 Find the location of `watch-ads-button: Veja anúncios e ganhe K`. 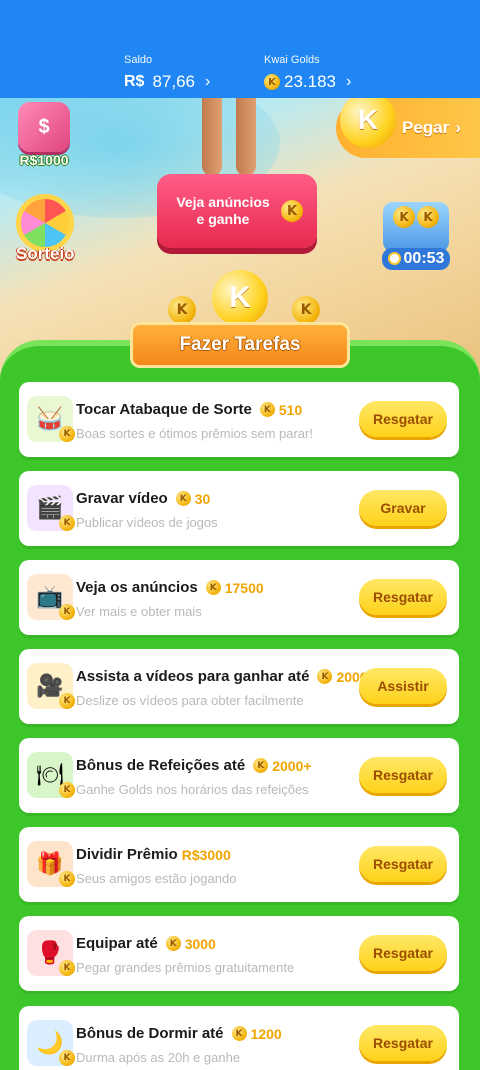

watch-ads-button: Veja anúncios e ganhe K is located at coordinates (237, 211).